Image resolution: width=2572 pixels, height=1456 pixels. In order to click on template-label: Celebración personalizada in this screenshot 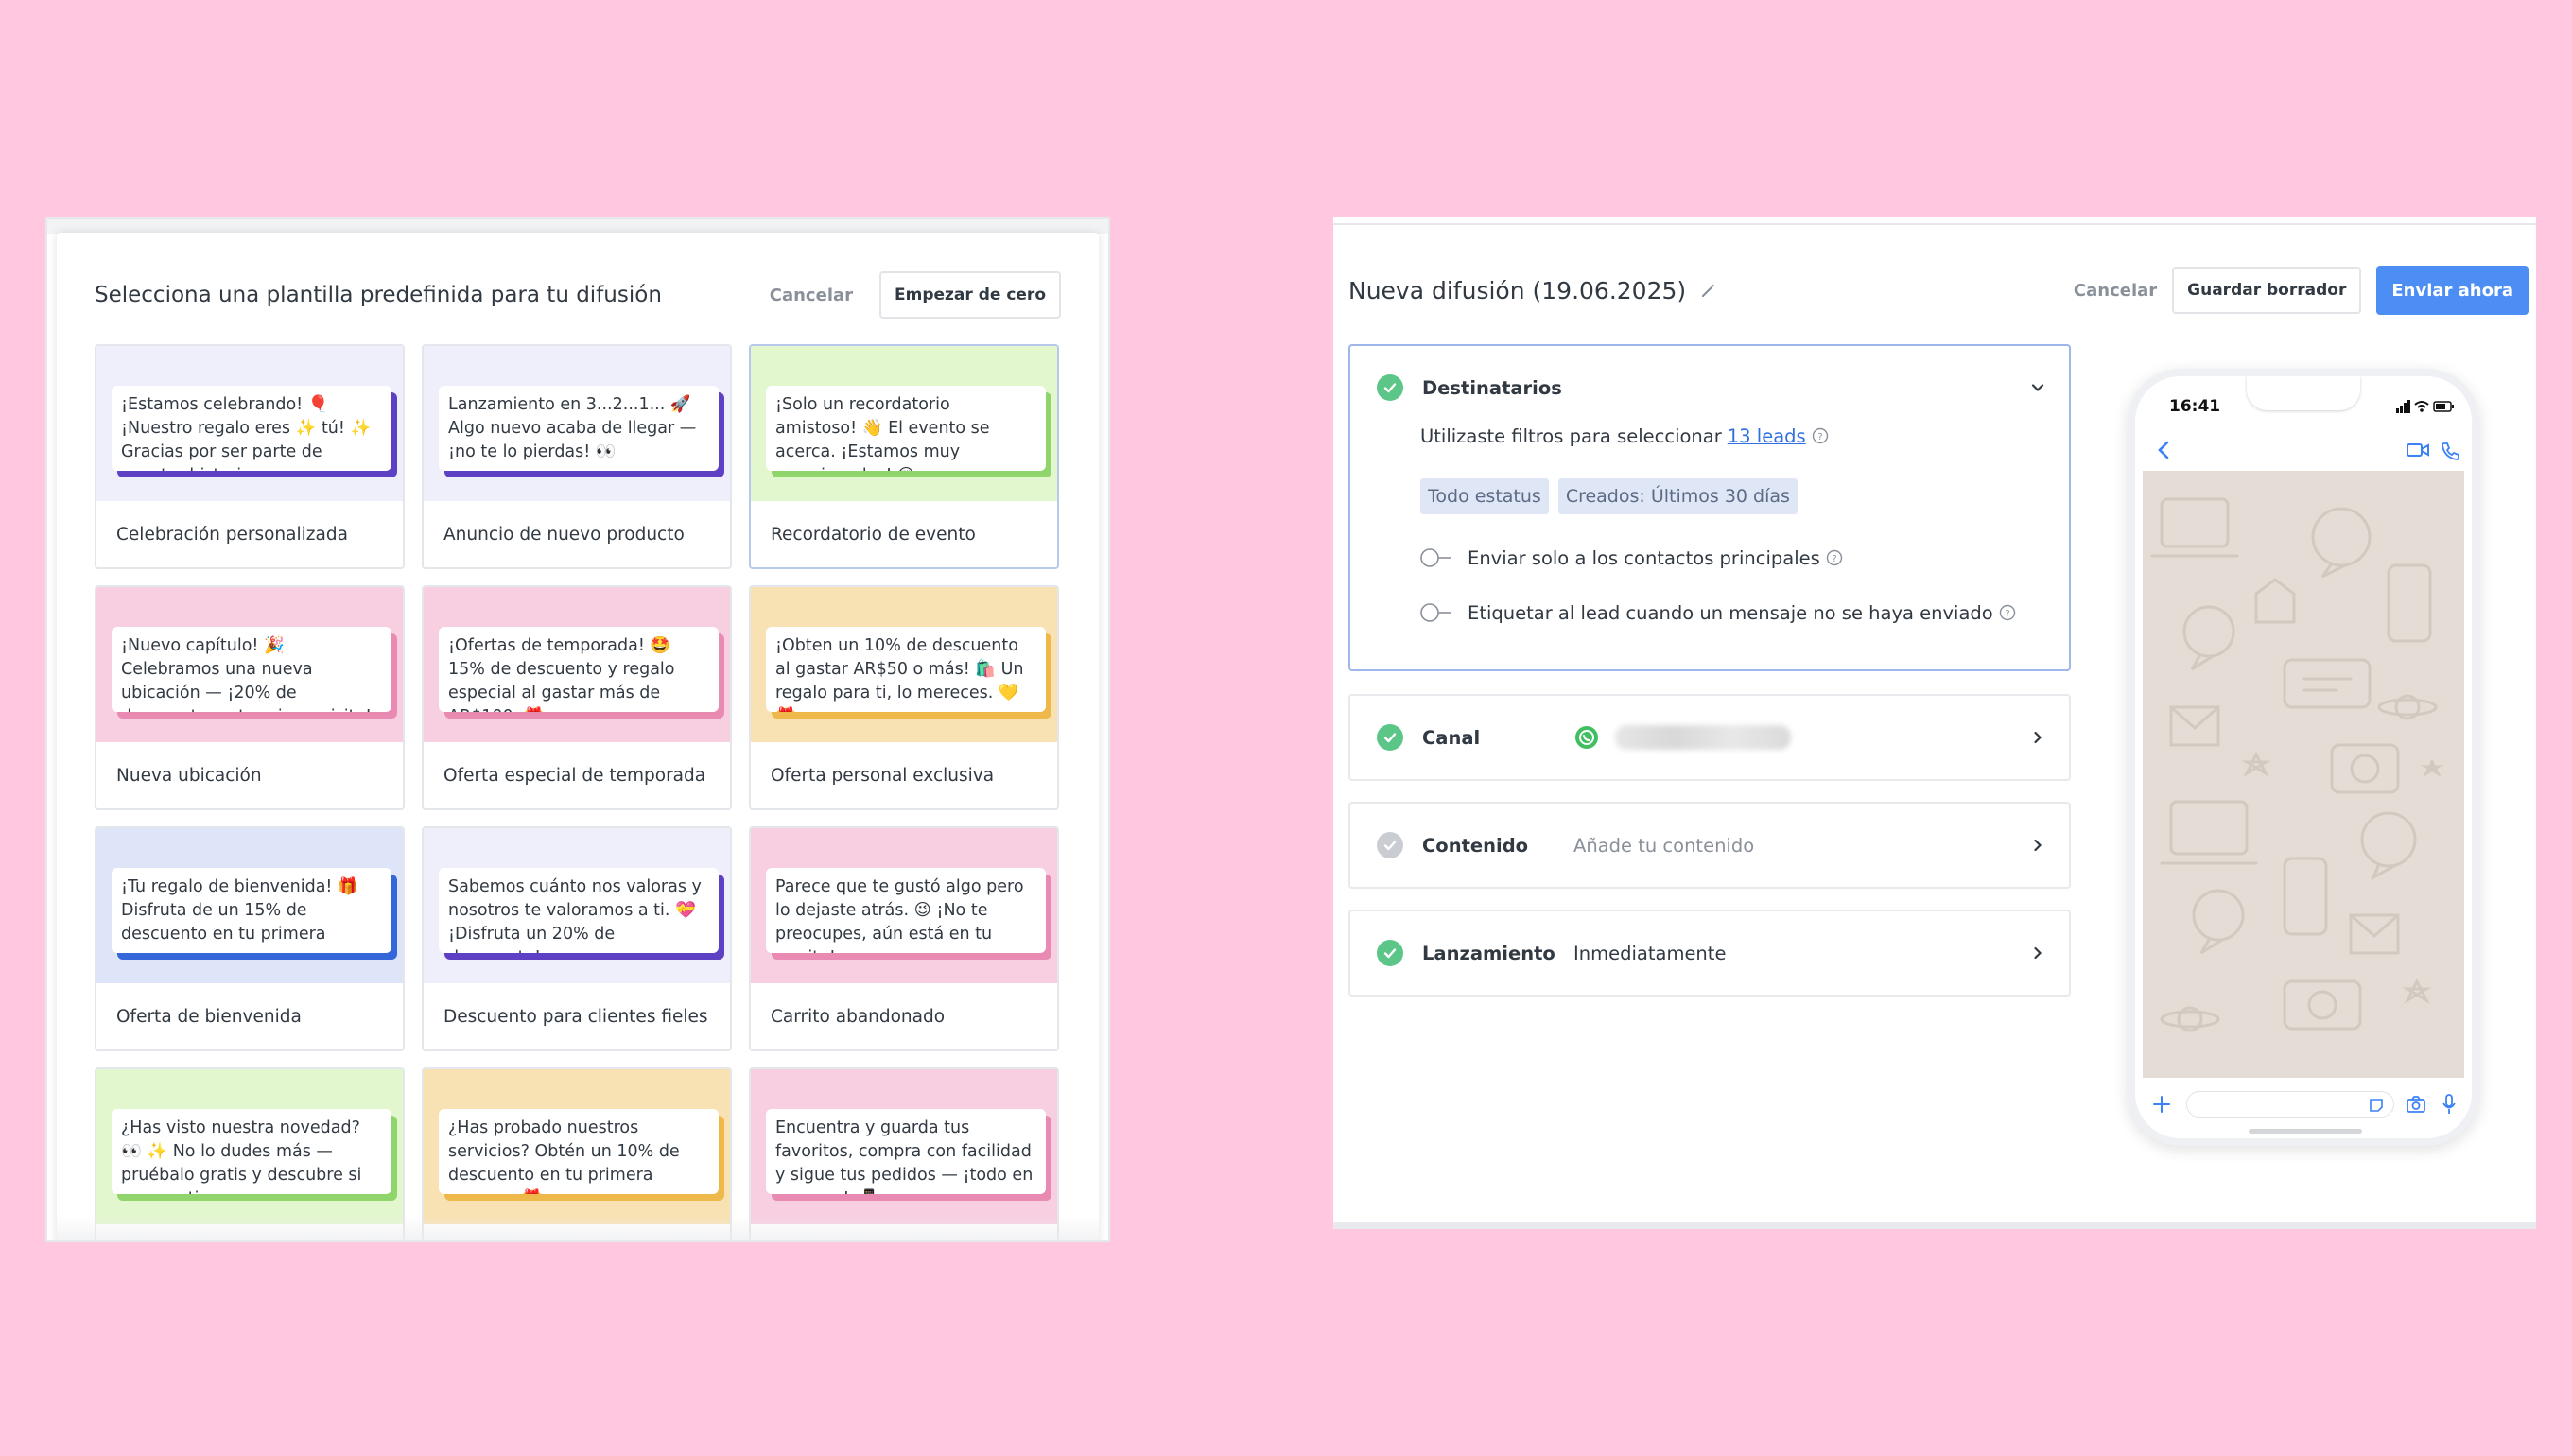, I will do `click(232, 534)`.